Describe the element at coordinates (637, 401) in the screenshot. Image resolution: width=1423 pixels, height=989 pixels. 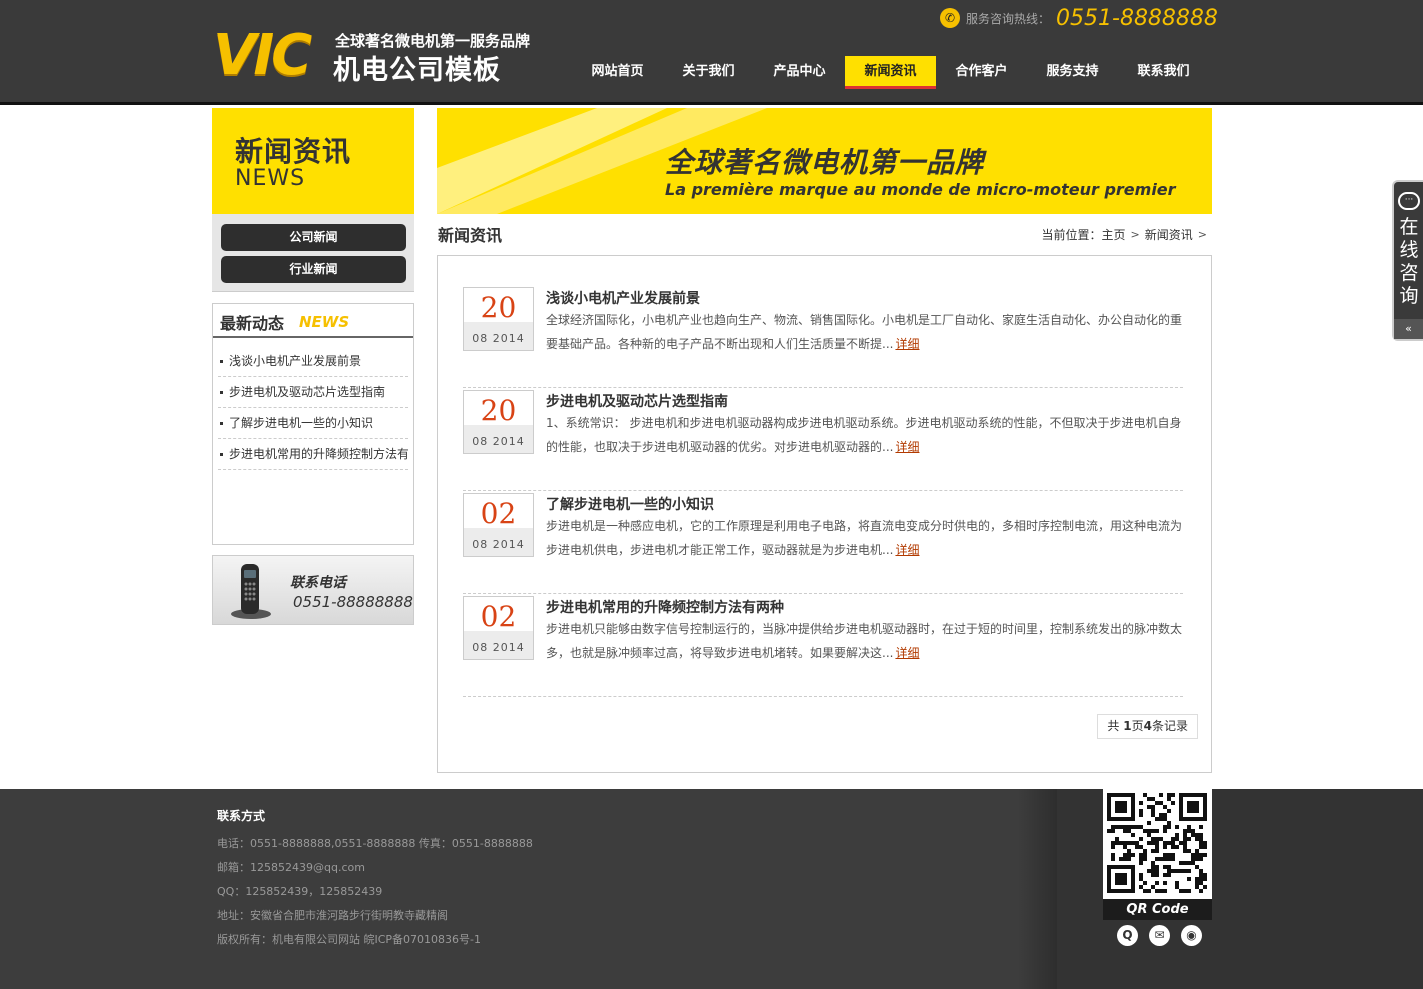
I see `news-title: 步进电机及驱动芯片选型指南` at that location.